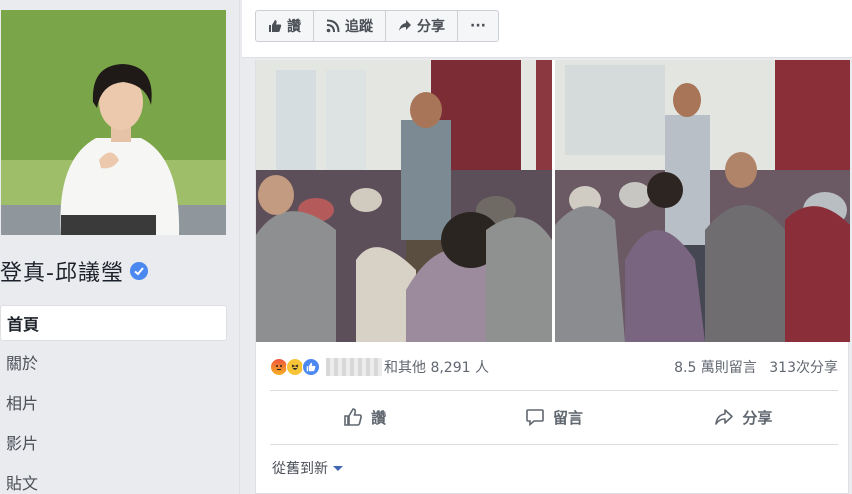 The width and height of the screenshot is (852, 494). I want to click on page-nav: 首頁 關於 相片 影片 貼文, so click(113, 399).